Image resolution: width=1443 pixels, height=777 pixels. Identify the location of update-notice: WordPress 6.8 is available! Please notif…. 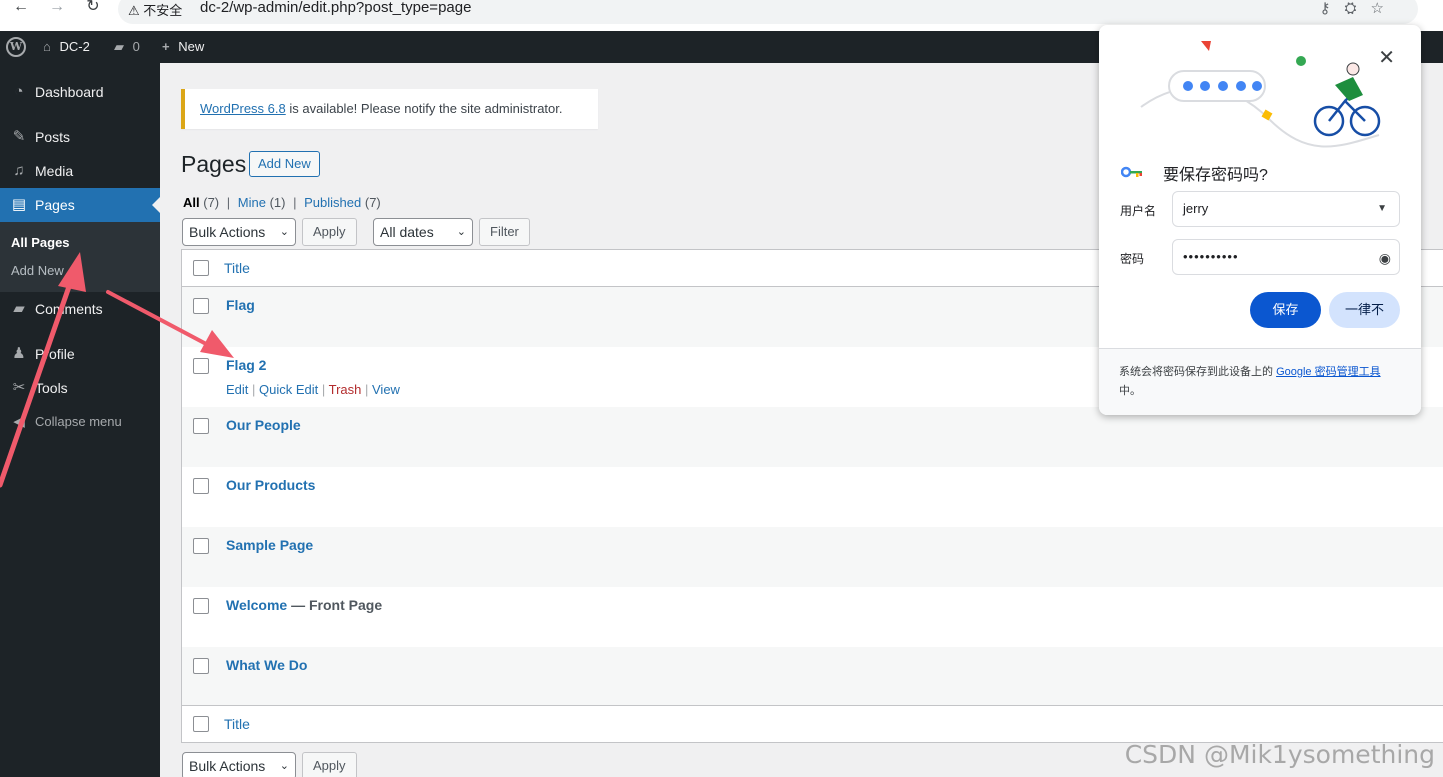
(389, 109).